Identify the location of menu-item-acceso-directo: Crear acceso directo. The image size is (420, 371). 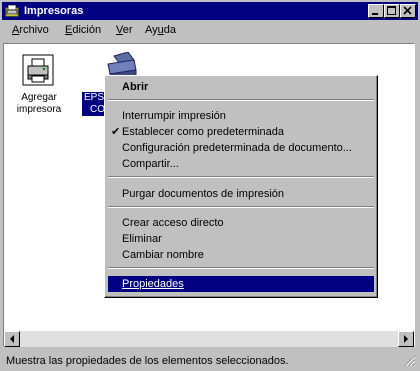
(241, 223).